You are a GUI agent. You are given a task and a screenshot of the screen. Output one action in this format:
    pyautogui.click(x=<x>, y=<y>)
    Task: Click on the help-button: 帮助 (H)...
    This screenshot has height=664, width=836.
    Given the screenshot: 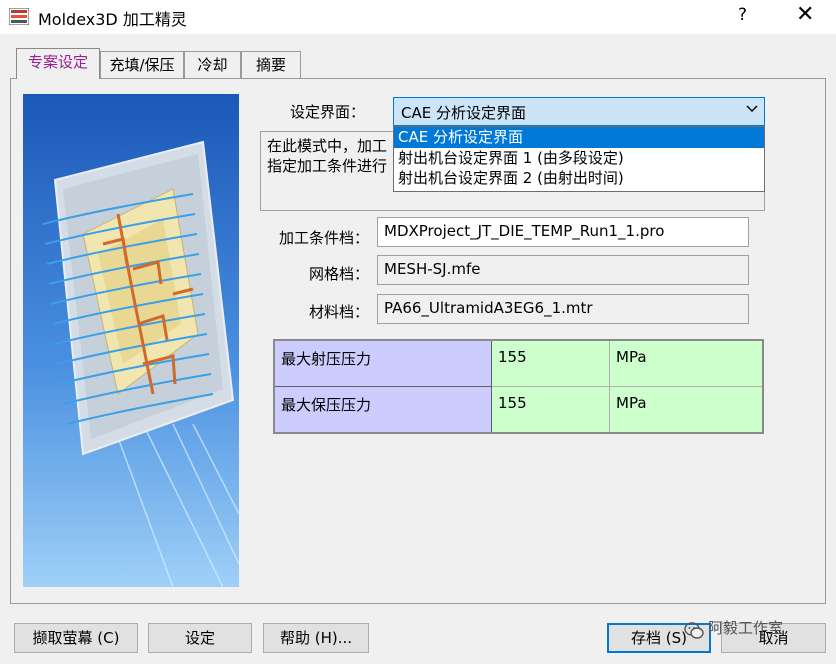 What is the action you would take?
    pyautogui.click(x=316, y=638)
    